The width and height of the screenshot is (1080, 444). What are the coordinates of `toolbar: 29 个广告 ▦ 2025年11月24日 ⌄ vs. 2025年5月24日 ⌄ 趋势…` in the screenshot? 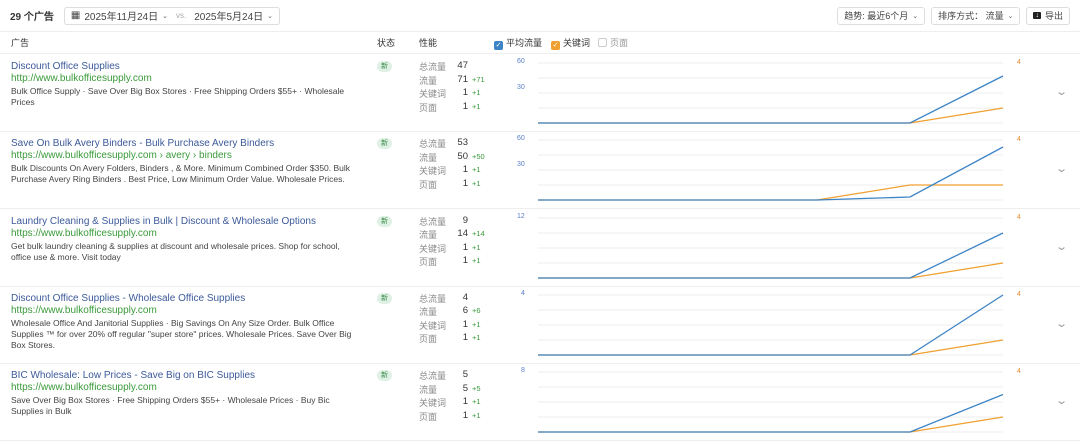 It's located at (540, 16).